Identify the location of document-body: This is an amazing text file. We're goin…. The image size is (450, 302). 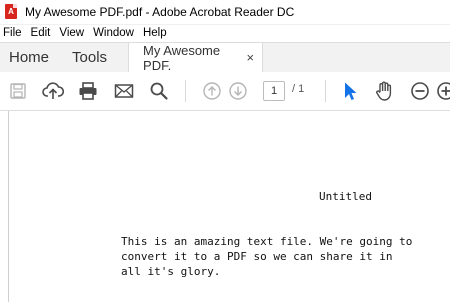
(281, 256).